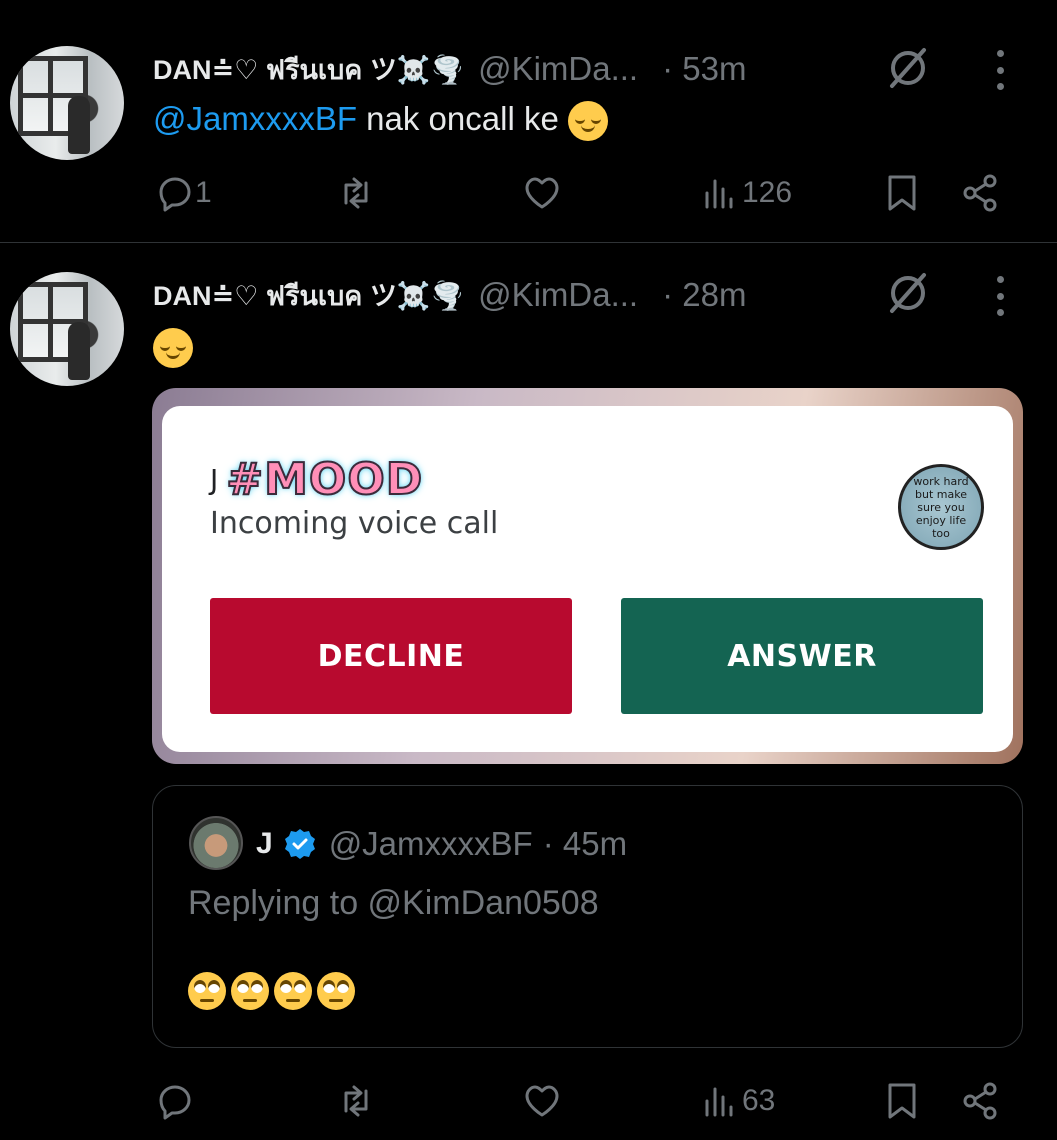  What do you see at coordinates (738, 1101) in the screenshot?
I see `views-button: 63` at bounding box center [738, 1101].